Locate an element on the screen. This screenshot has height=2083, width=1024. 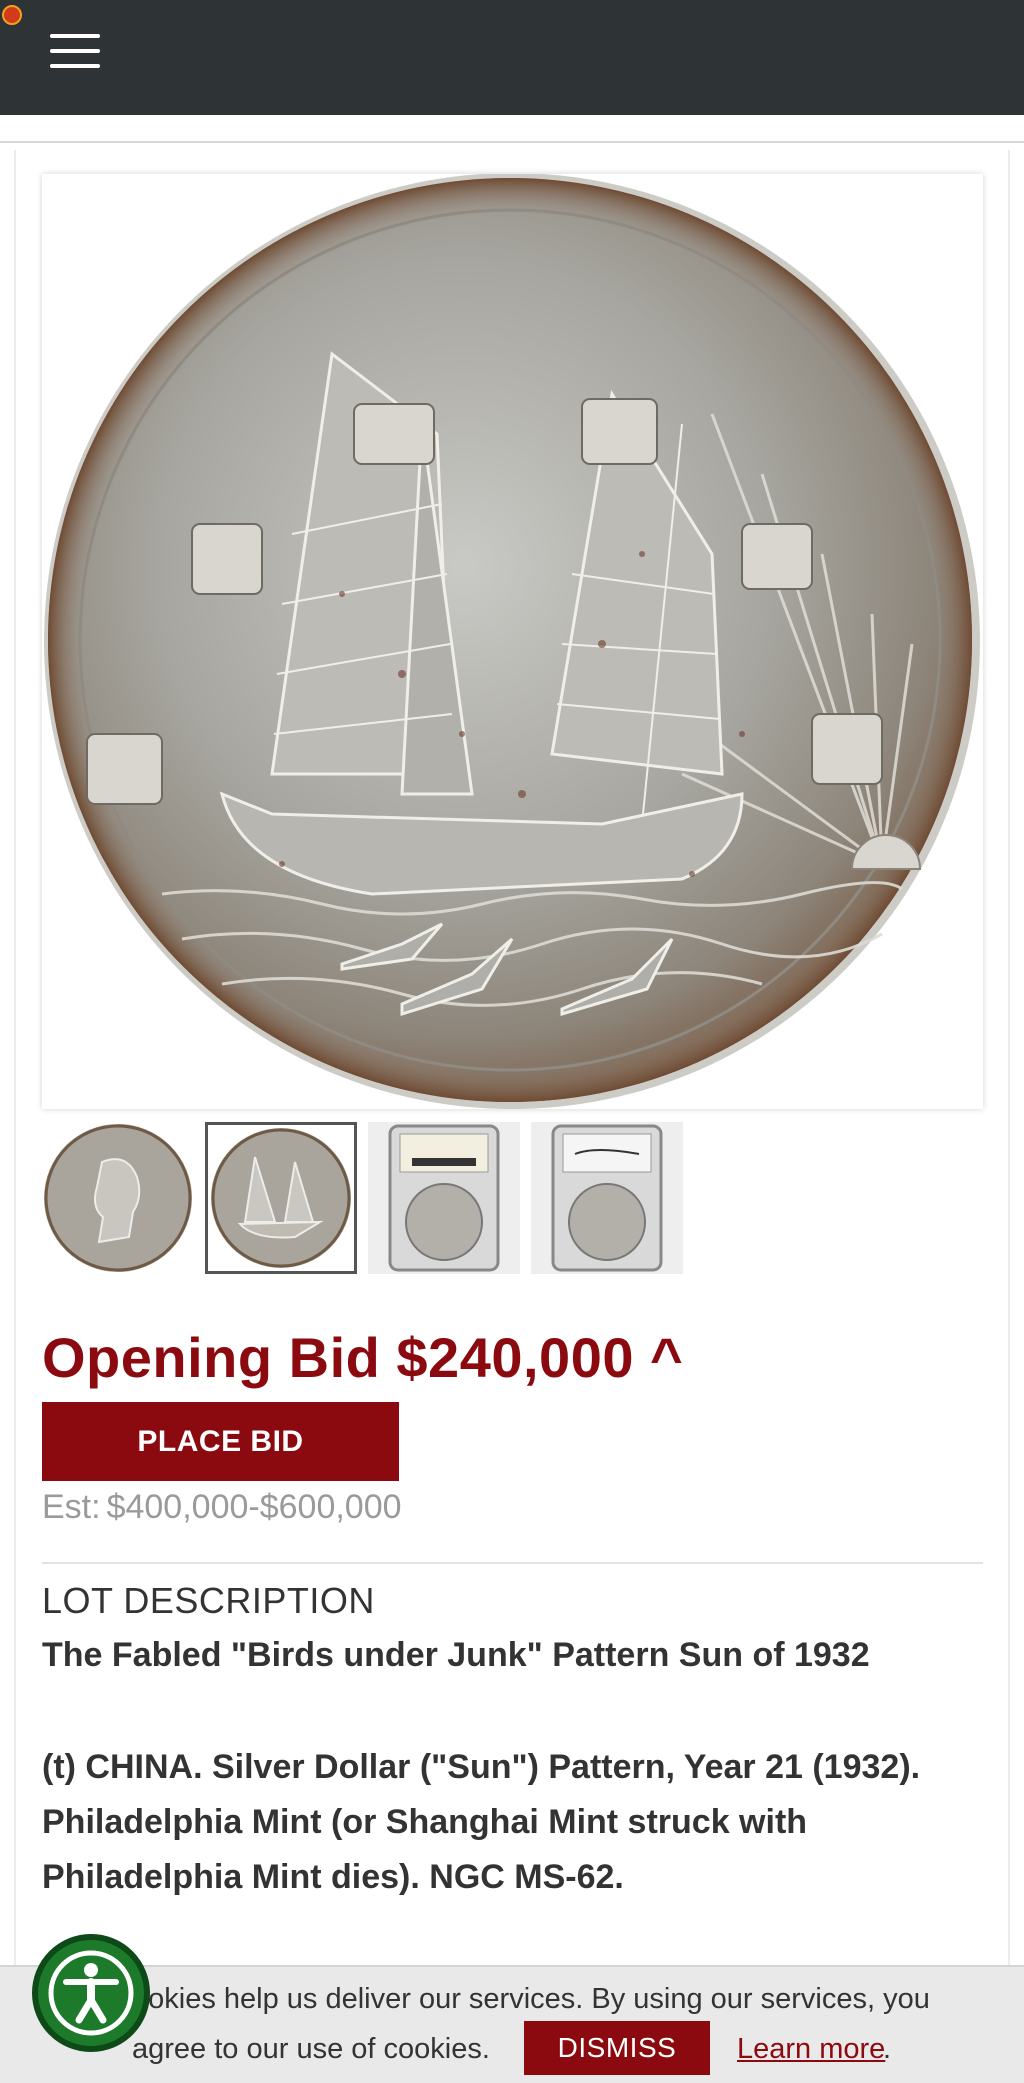
estimate-label: Est: is located at coordinates (71, 1507).